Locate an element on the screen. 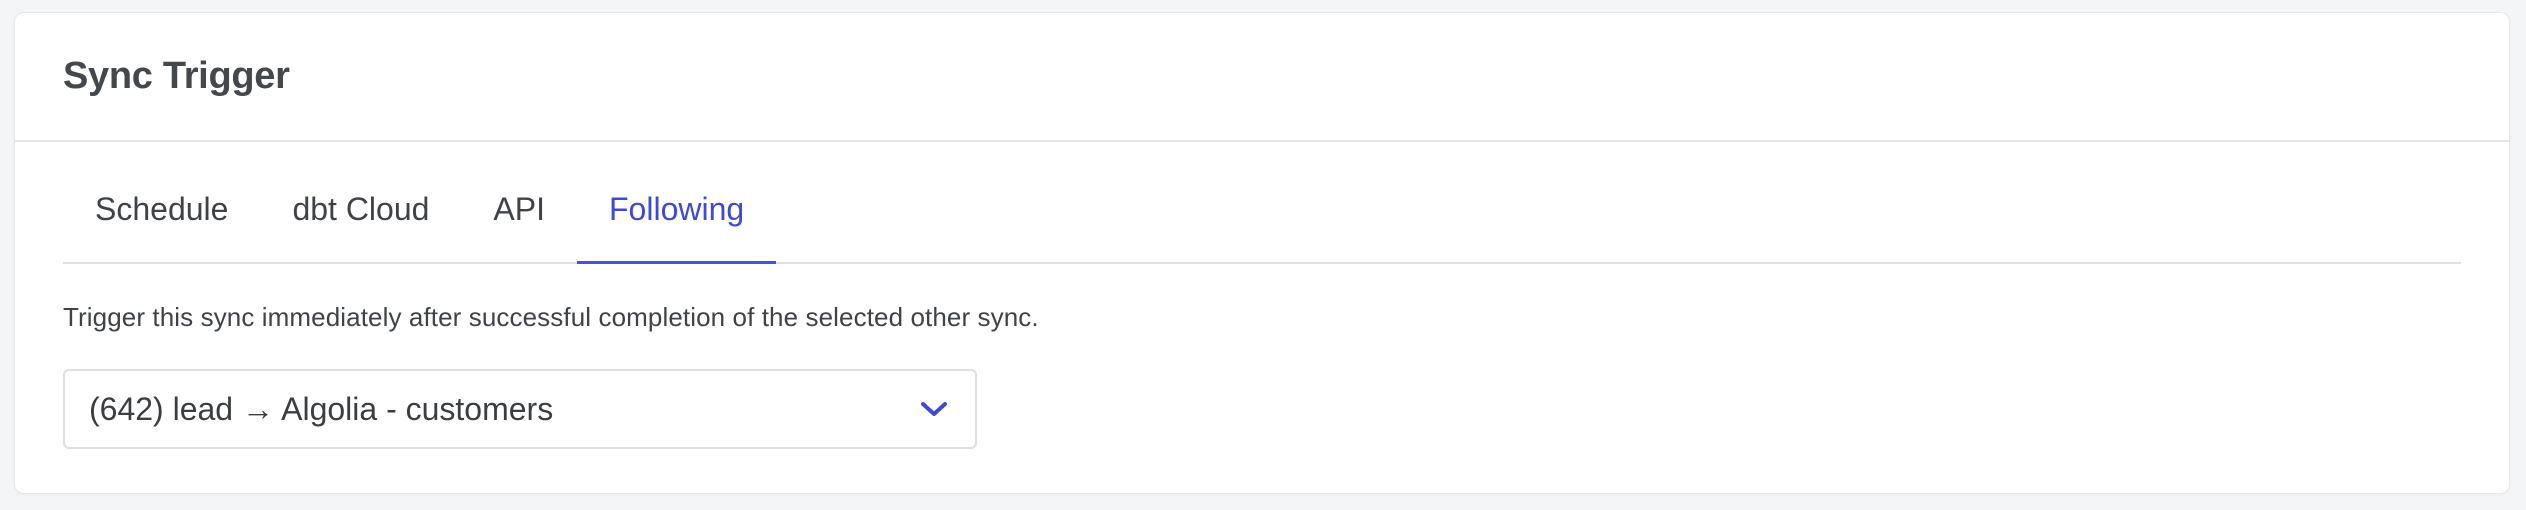  tab-schedule: Schedule is located at coordinates (161, 202).